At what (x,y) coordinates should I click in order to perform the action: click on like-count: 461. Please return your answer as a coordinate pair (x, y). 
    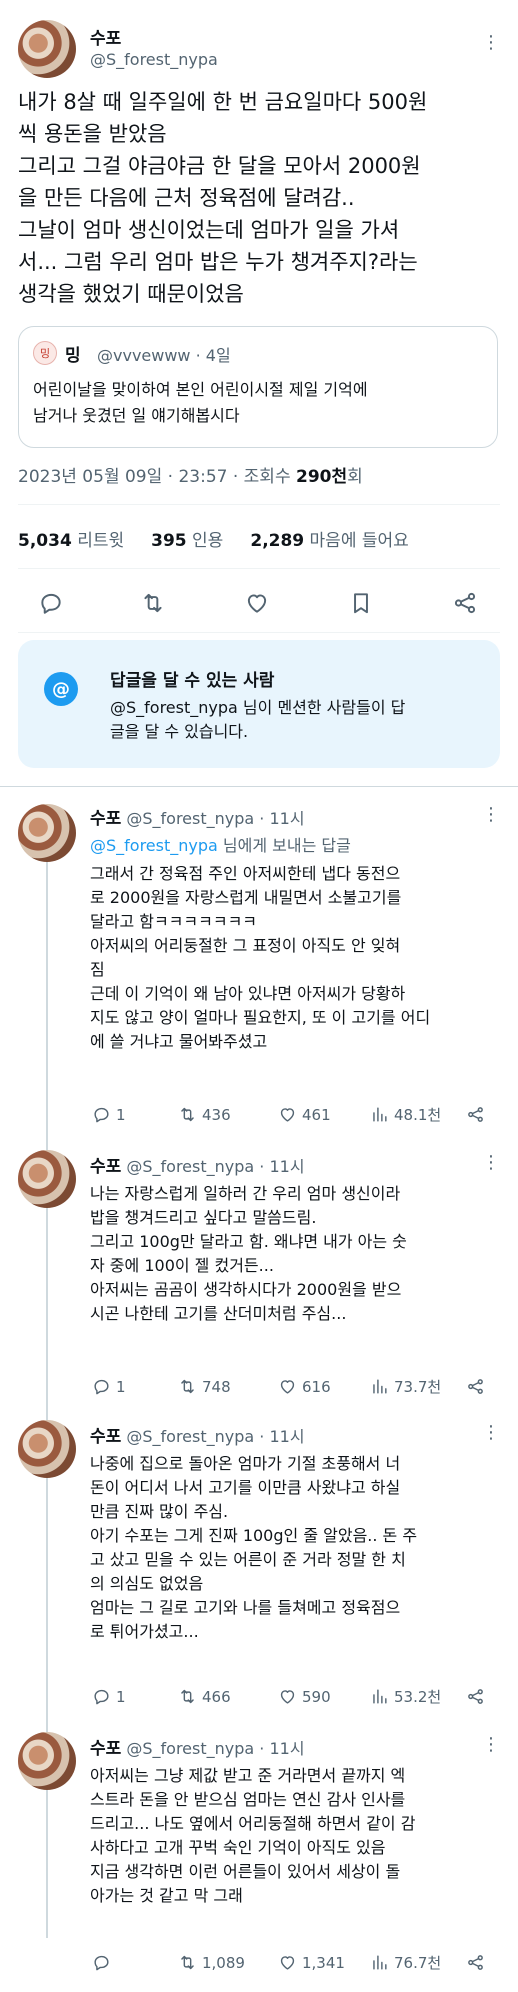
    Looking at the image, I should click on (316, 1114).